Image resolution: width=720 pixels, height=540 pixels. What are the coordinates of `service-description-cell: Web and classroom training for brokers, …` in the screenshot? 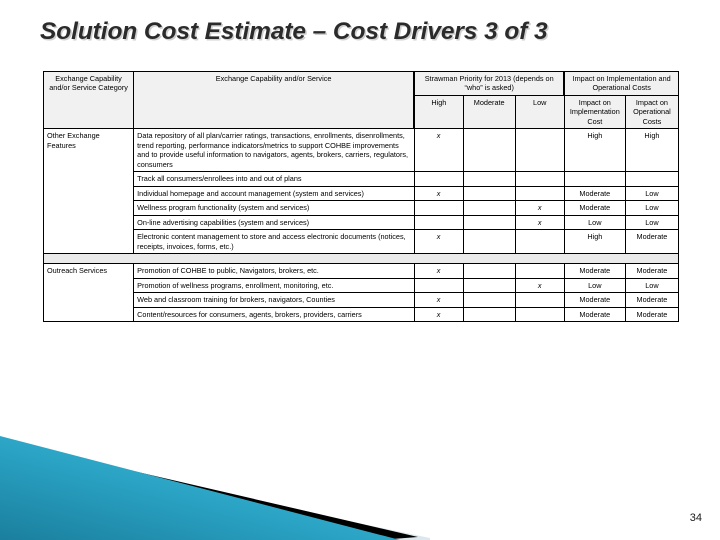 It's located at (274, 300).